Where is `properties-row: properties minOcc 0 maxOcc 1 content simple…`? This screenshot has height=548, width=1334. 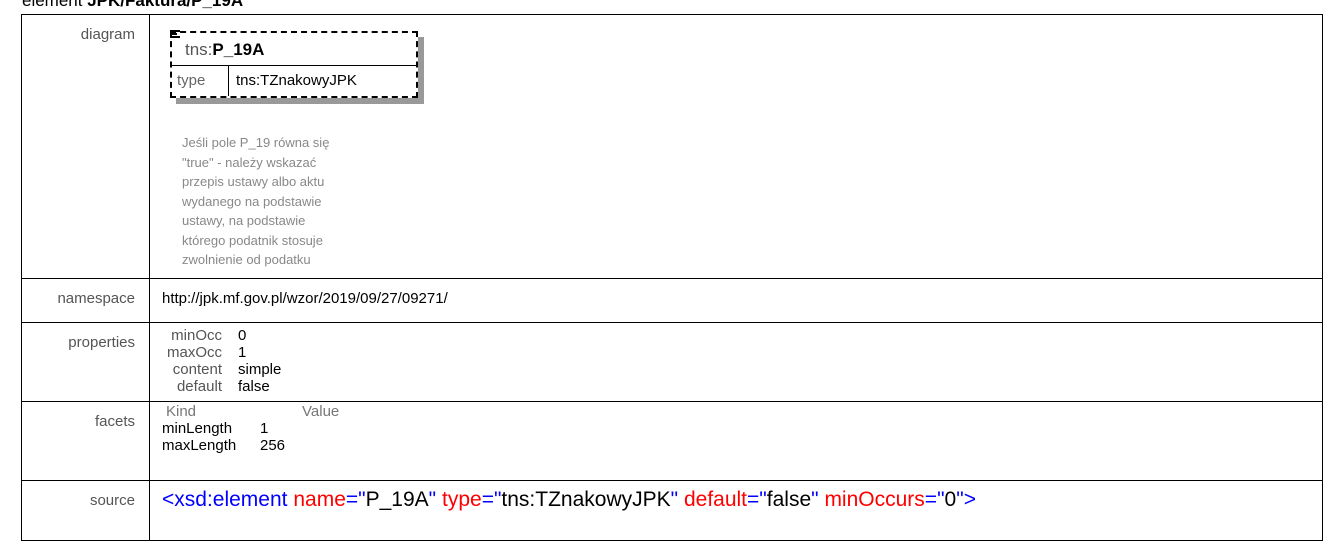
properties-row: properties minOcc 0 maxOcc 1 content simple… is located at coordinates (672, 362).